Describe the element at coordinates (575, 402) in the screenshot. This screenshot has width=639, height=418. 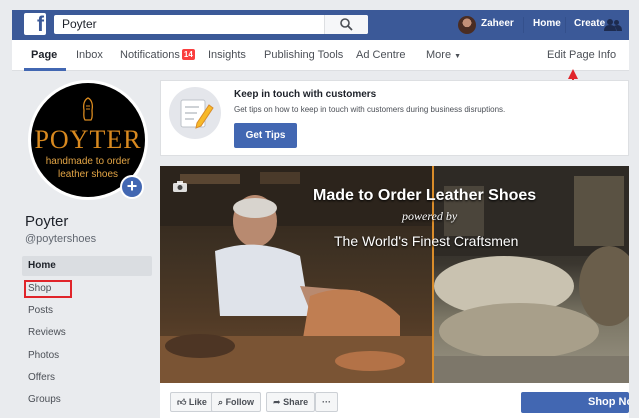
I see `shop-now-button: Shop Now` at that location.